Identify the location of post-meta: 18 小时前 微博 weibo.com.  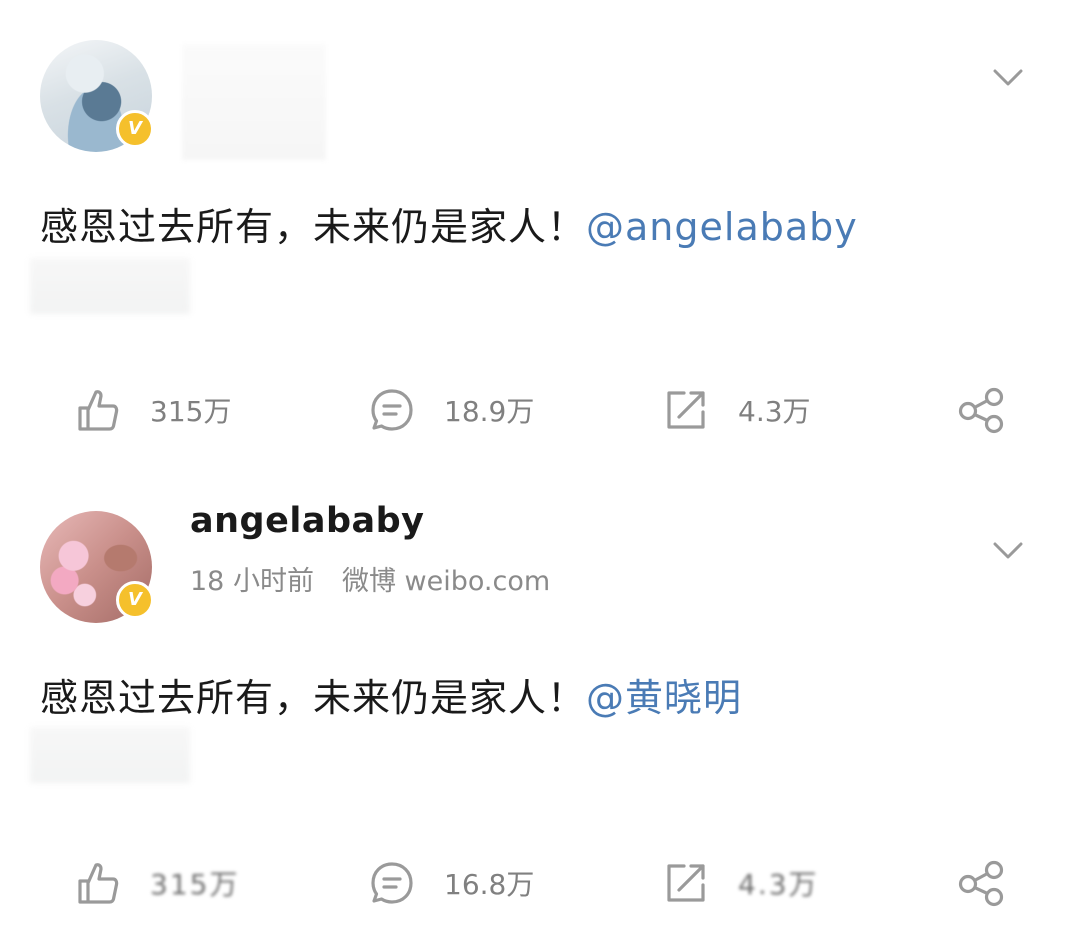
(370, 578).